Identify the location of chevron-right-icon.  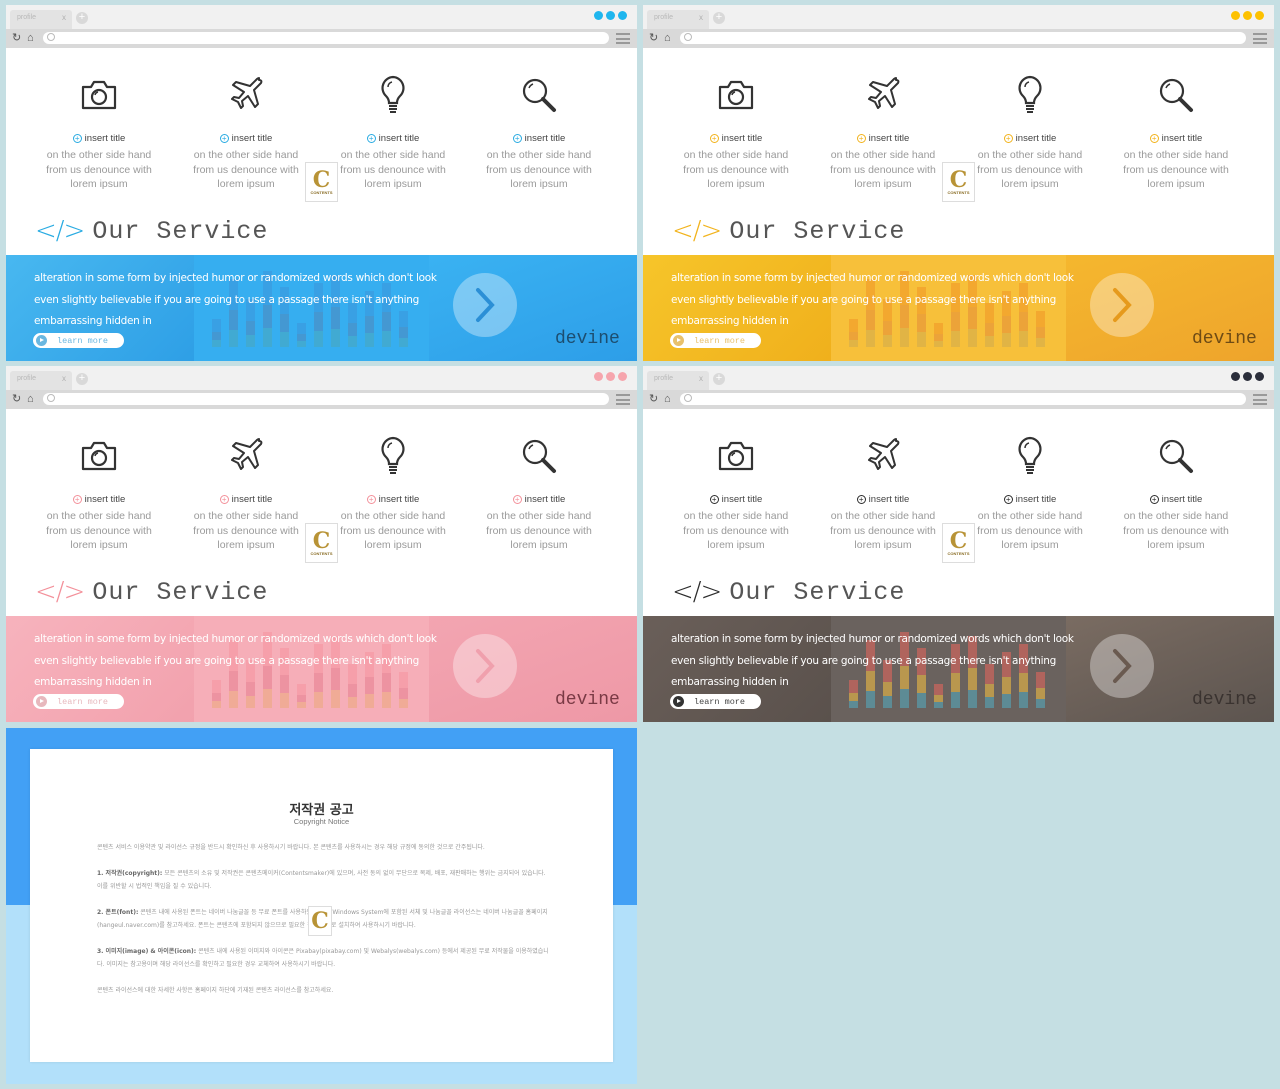
(1122, 666).